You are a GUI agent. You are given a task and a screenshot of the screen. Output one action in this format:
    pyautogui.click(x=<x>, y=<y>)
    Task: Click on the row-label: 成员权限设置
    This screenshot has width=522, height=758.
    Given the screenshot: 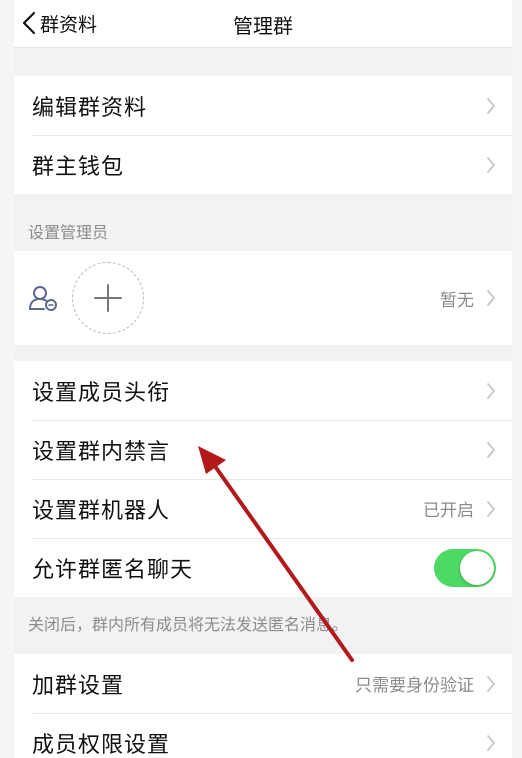 What is the action you would take?
    pyautogui.click(x=101, y=745)
    